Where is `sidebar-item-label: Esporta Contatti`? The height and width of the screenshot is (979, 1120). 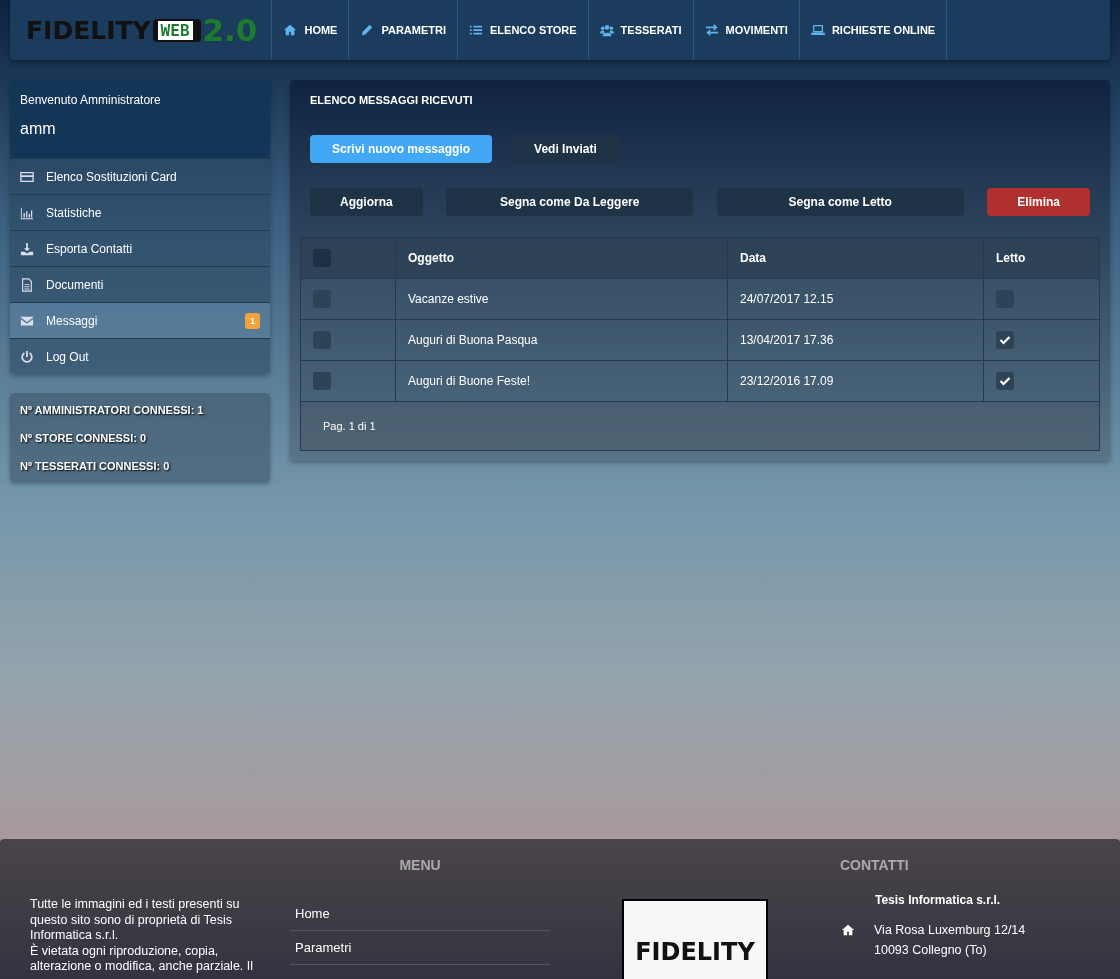
sidebar-item-label: Esporta Contatti is located at coordinates (90, 248).